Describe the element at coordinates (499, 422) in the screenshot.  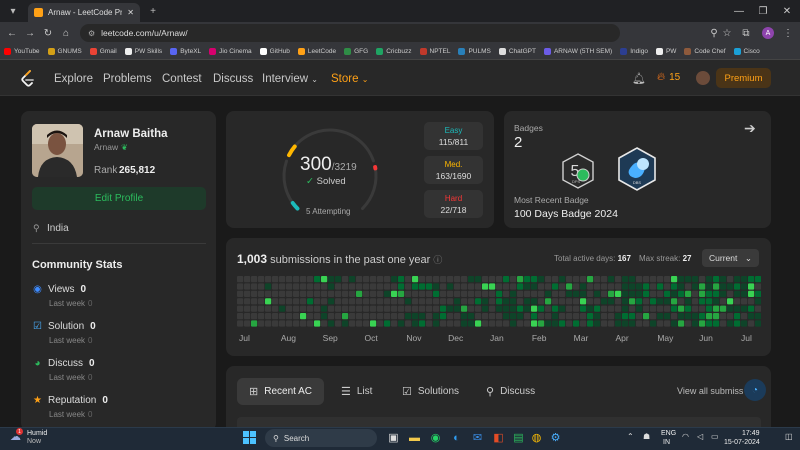
I see `list-item` at that location.